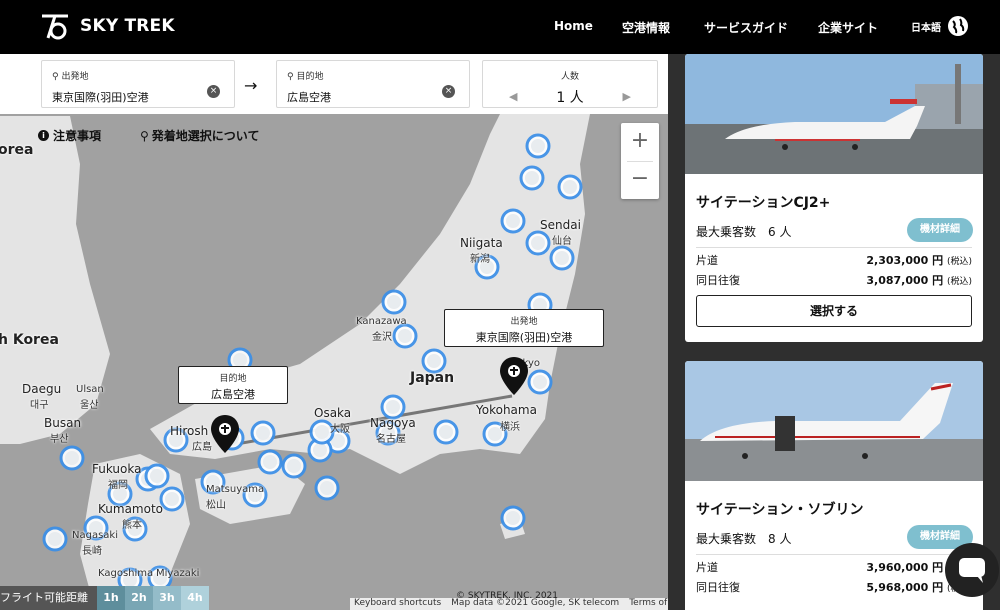 The height and width of the screenshot is (610, 1000). What do you see at coordinates (640, 180) in the screenshot?
I see `zoom-out-button: −` at bounding box center [640, 180].